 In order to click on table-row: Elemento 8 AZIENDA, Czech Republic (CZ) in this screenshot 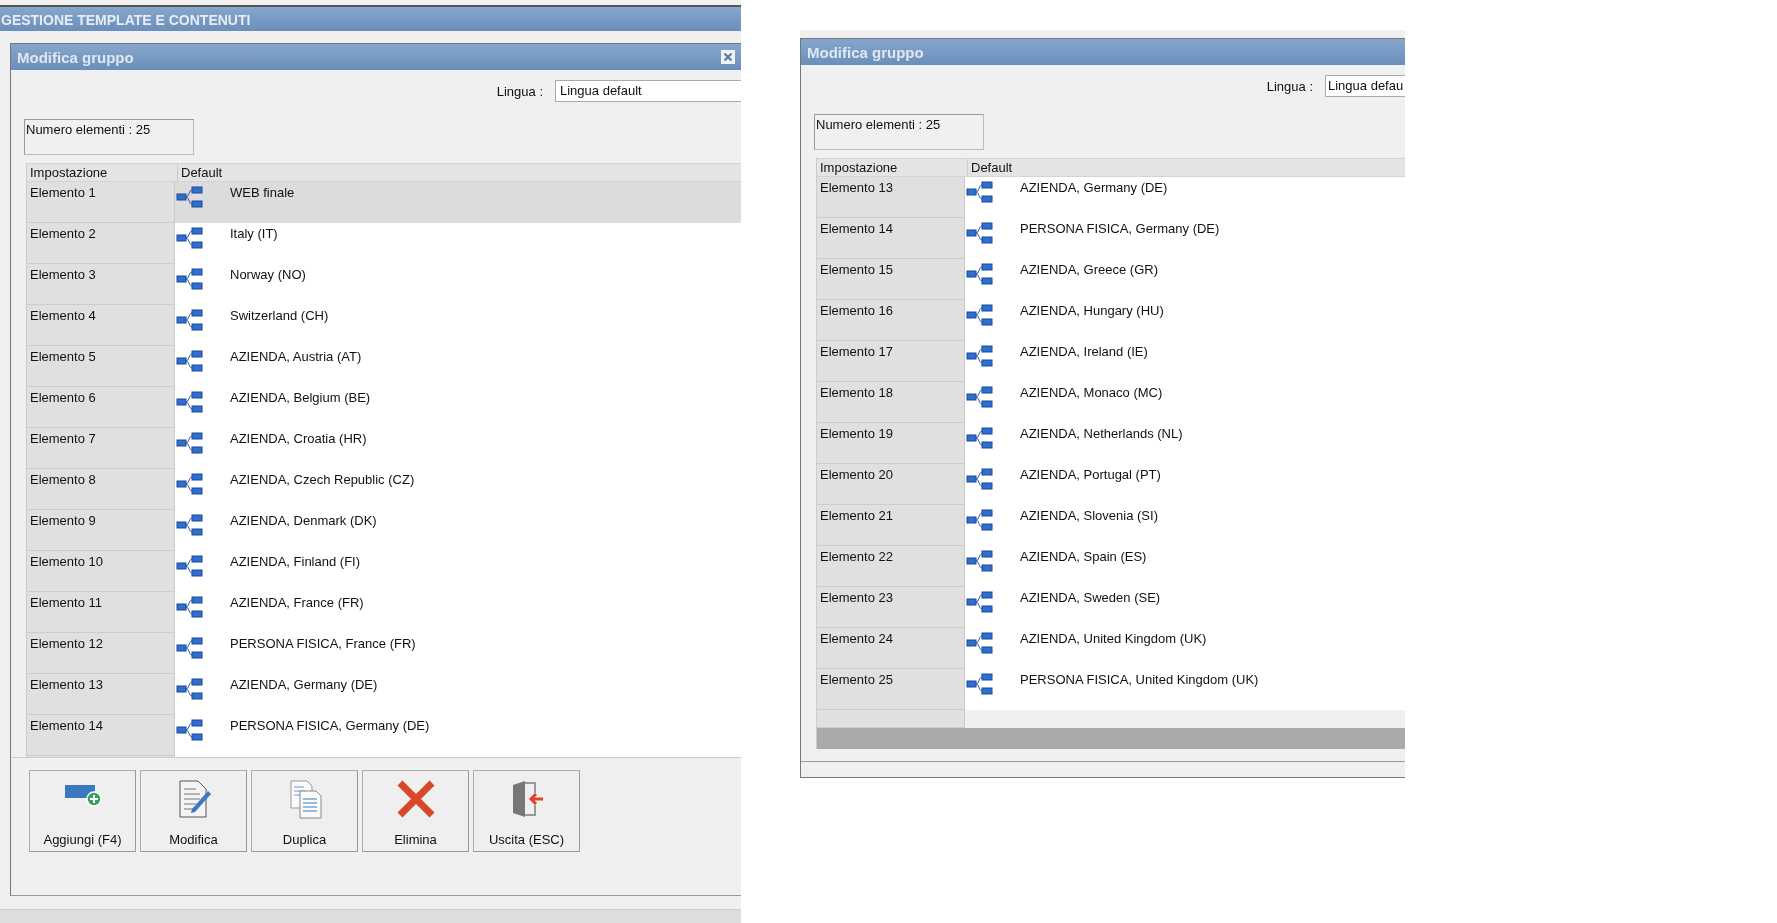, I will do `click(384, 489)`.